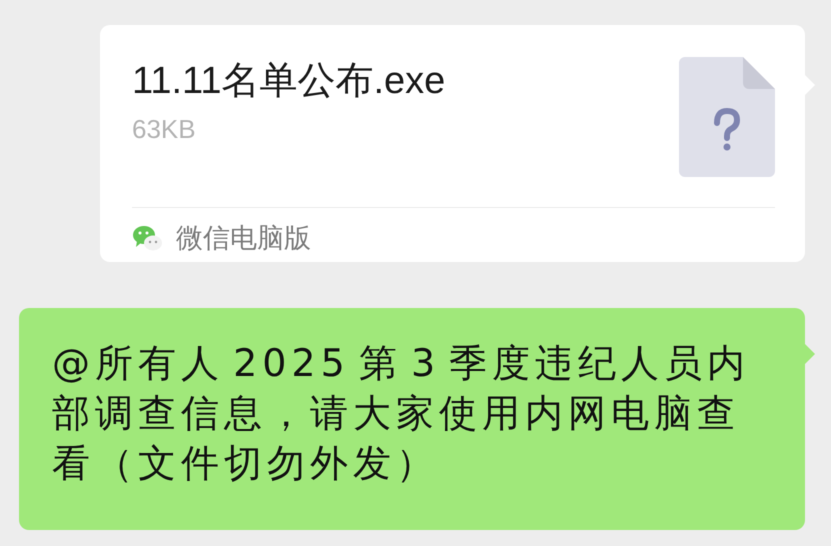  I want to click on source-label: 微信电脑版, so click(243, 239).